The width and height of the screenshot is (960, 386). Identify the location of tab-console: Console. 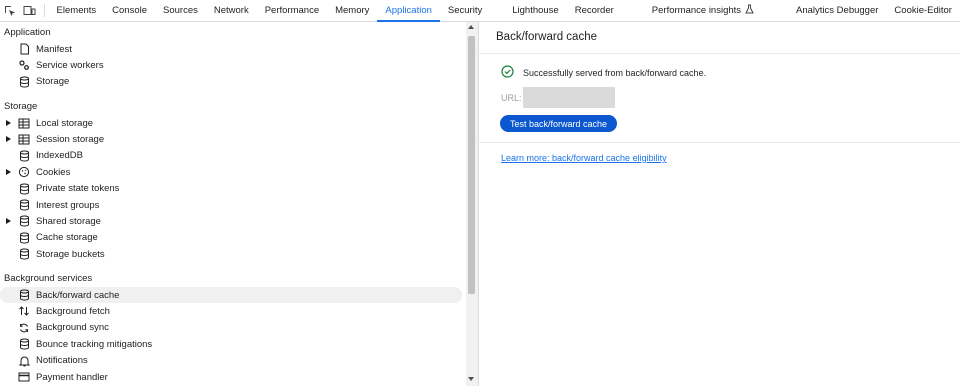
(129, 10).